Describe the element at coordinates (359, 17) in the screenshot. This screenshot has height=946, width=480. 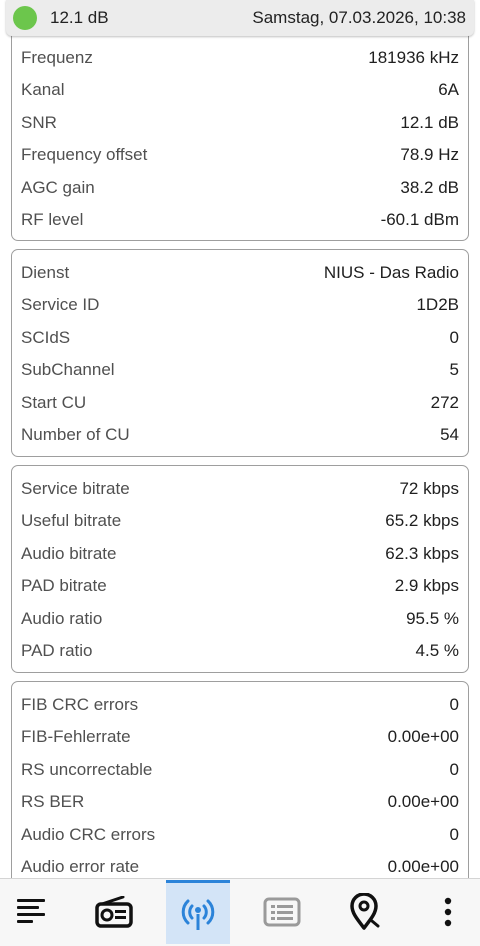
I see `status-datetime: Samstag, 07.03.2026, 10:38` at that location.